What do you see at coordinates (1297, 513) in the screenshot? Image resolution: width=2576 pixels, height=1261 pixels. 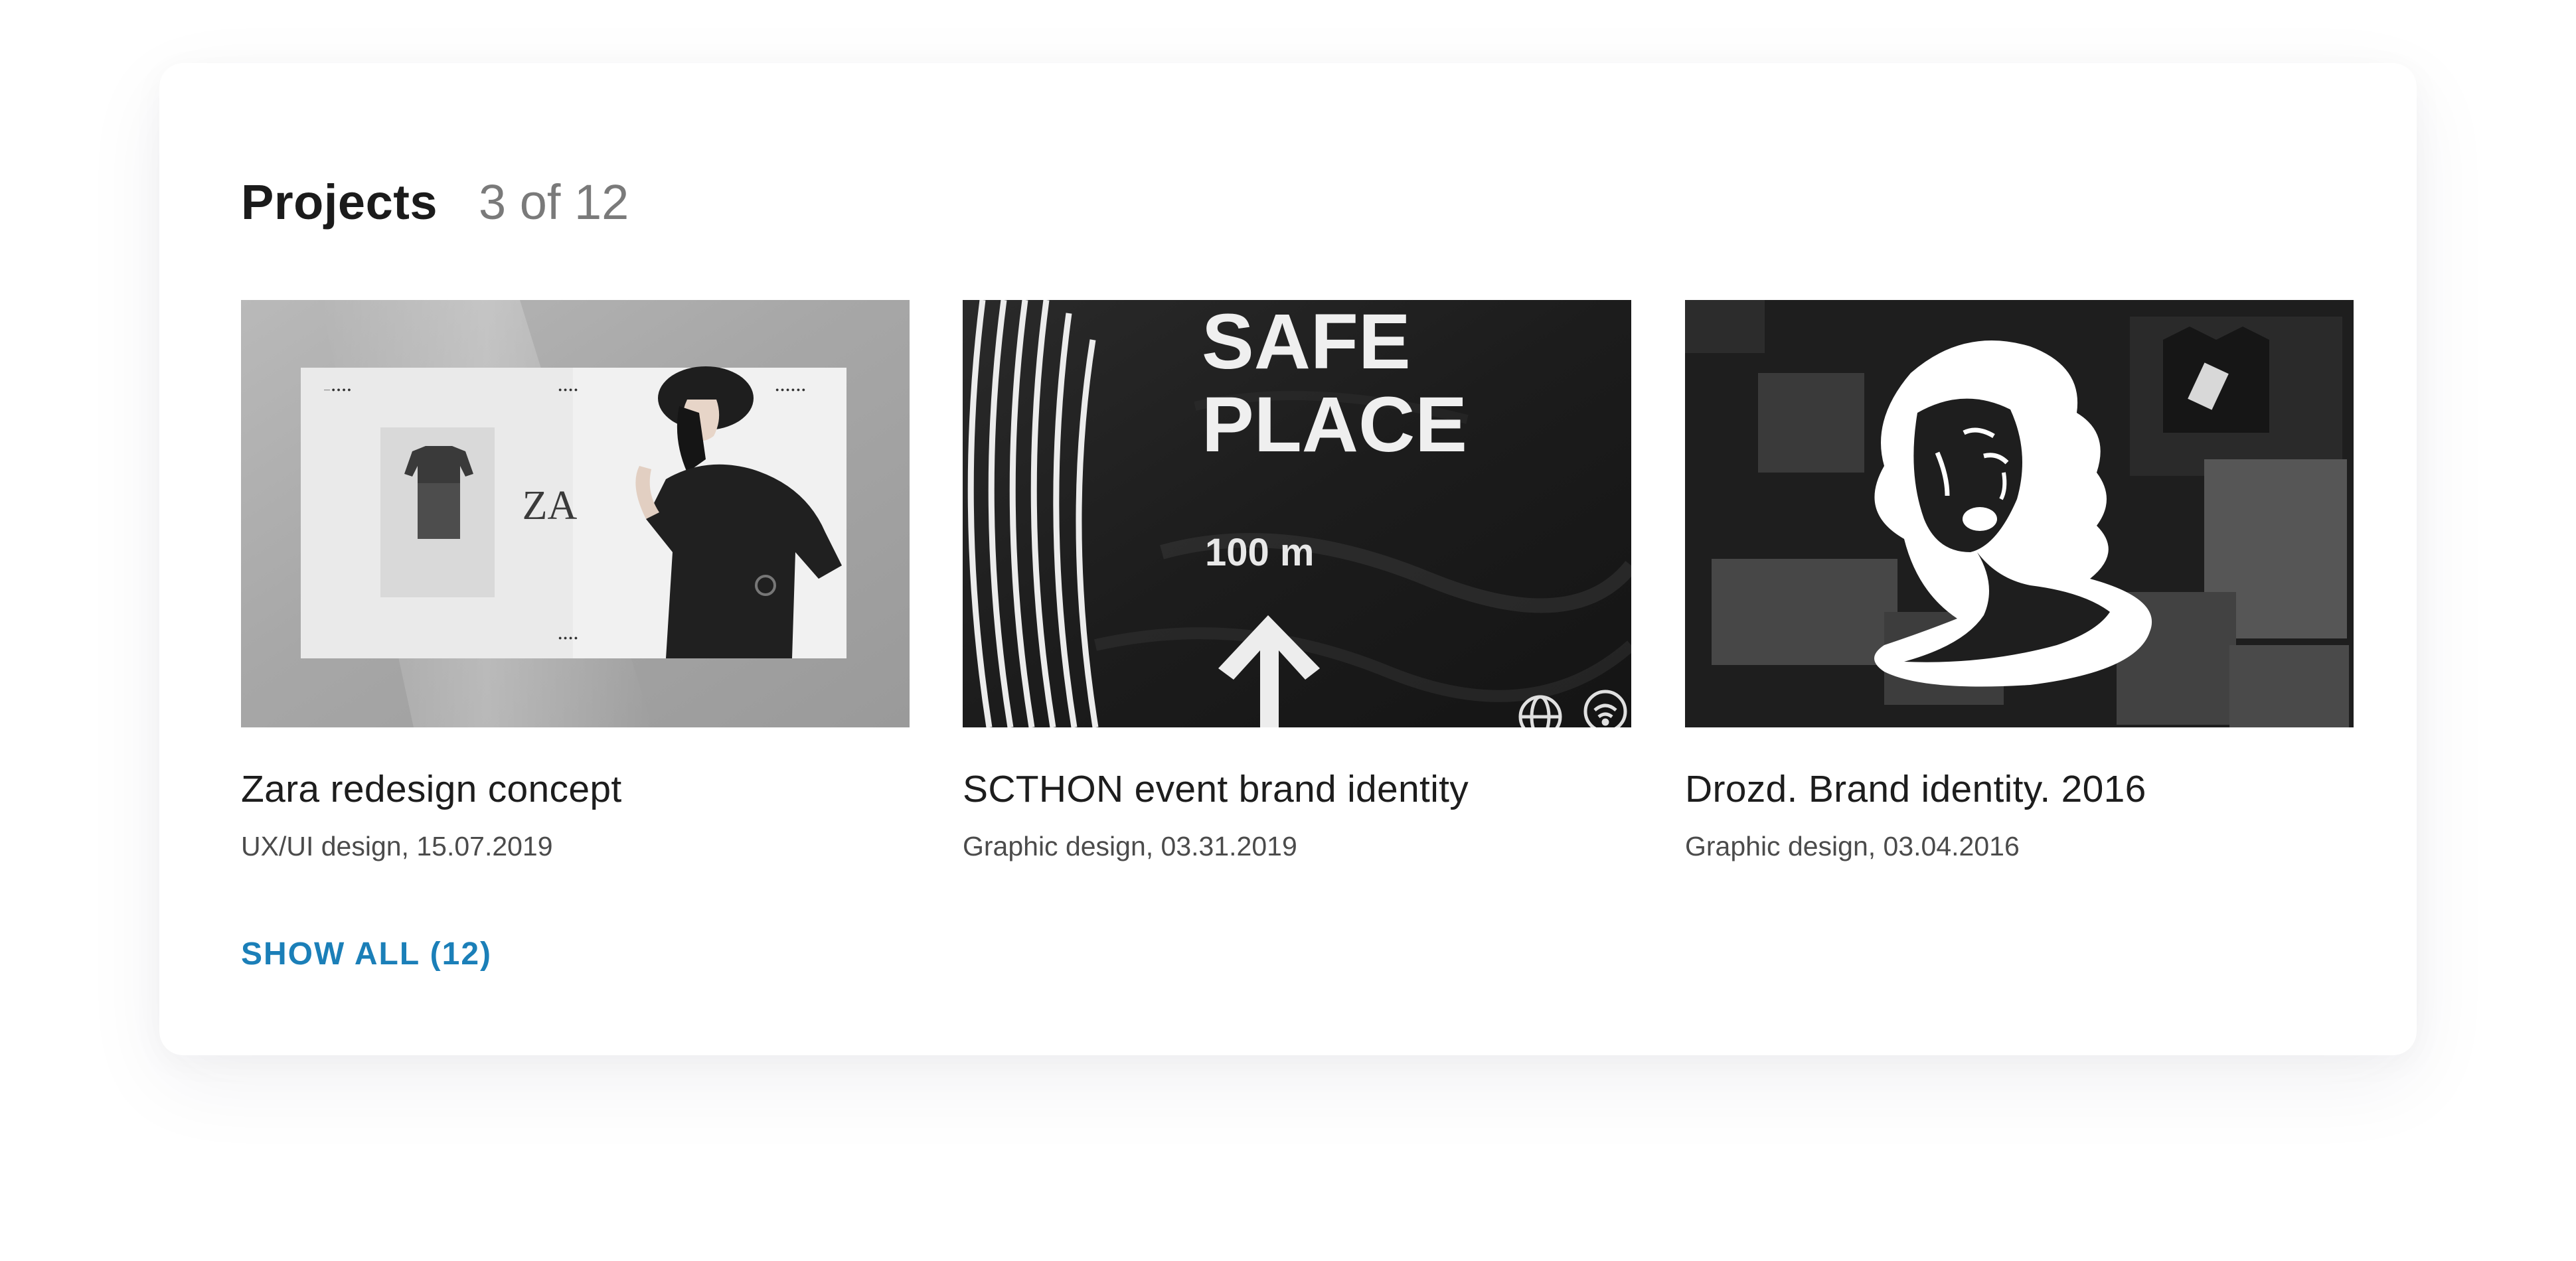 I see `project-thumbnail: SAFE PLACE 100 m` at bounding box center [1297, 513].